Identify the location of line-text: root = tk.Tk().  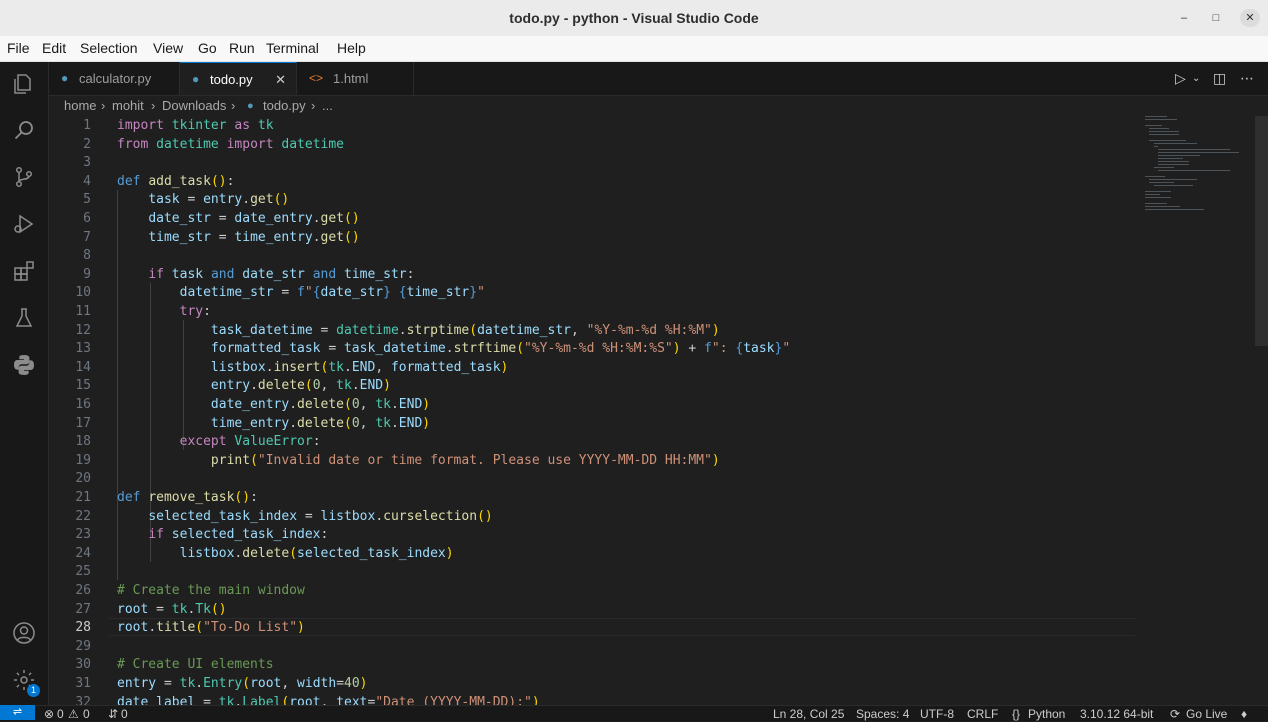
(172, 609).